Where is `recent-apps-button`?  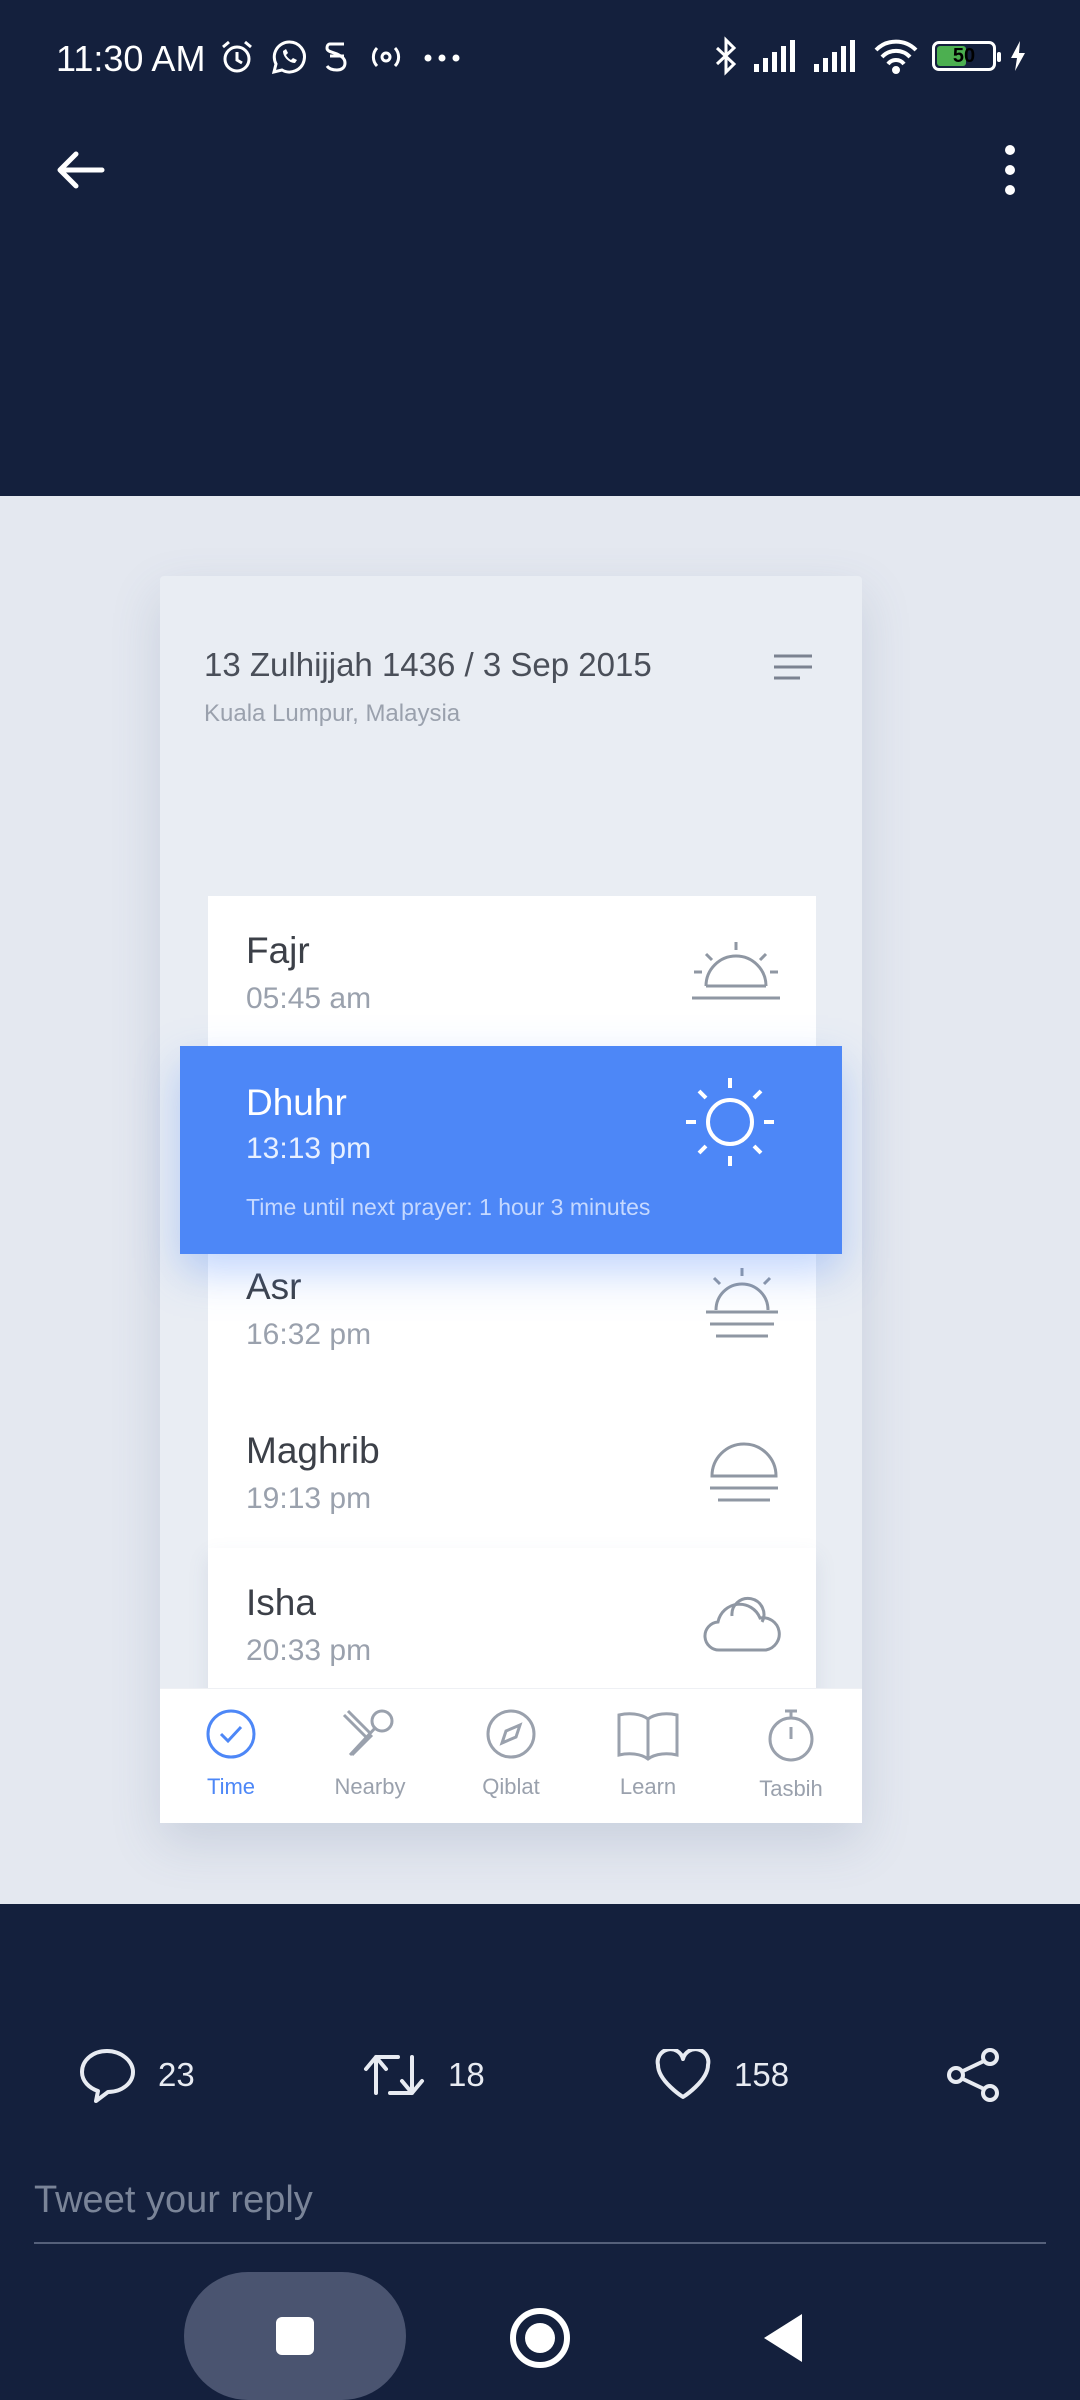
recent-apps-button is located at coordinates (295, 2336).